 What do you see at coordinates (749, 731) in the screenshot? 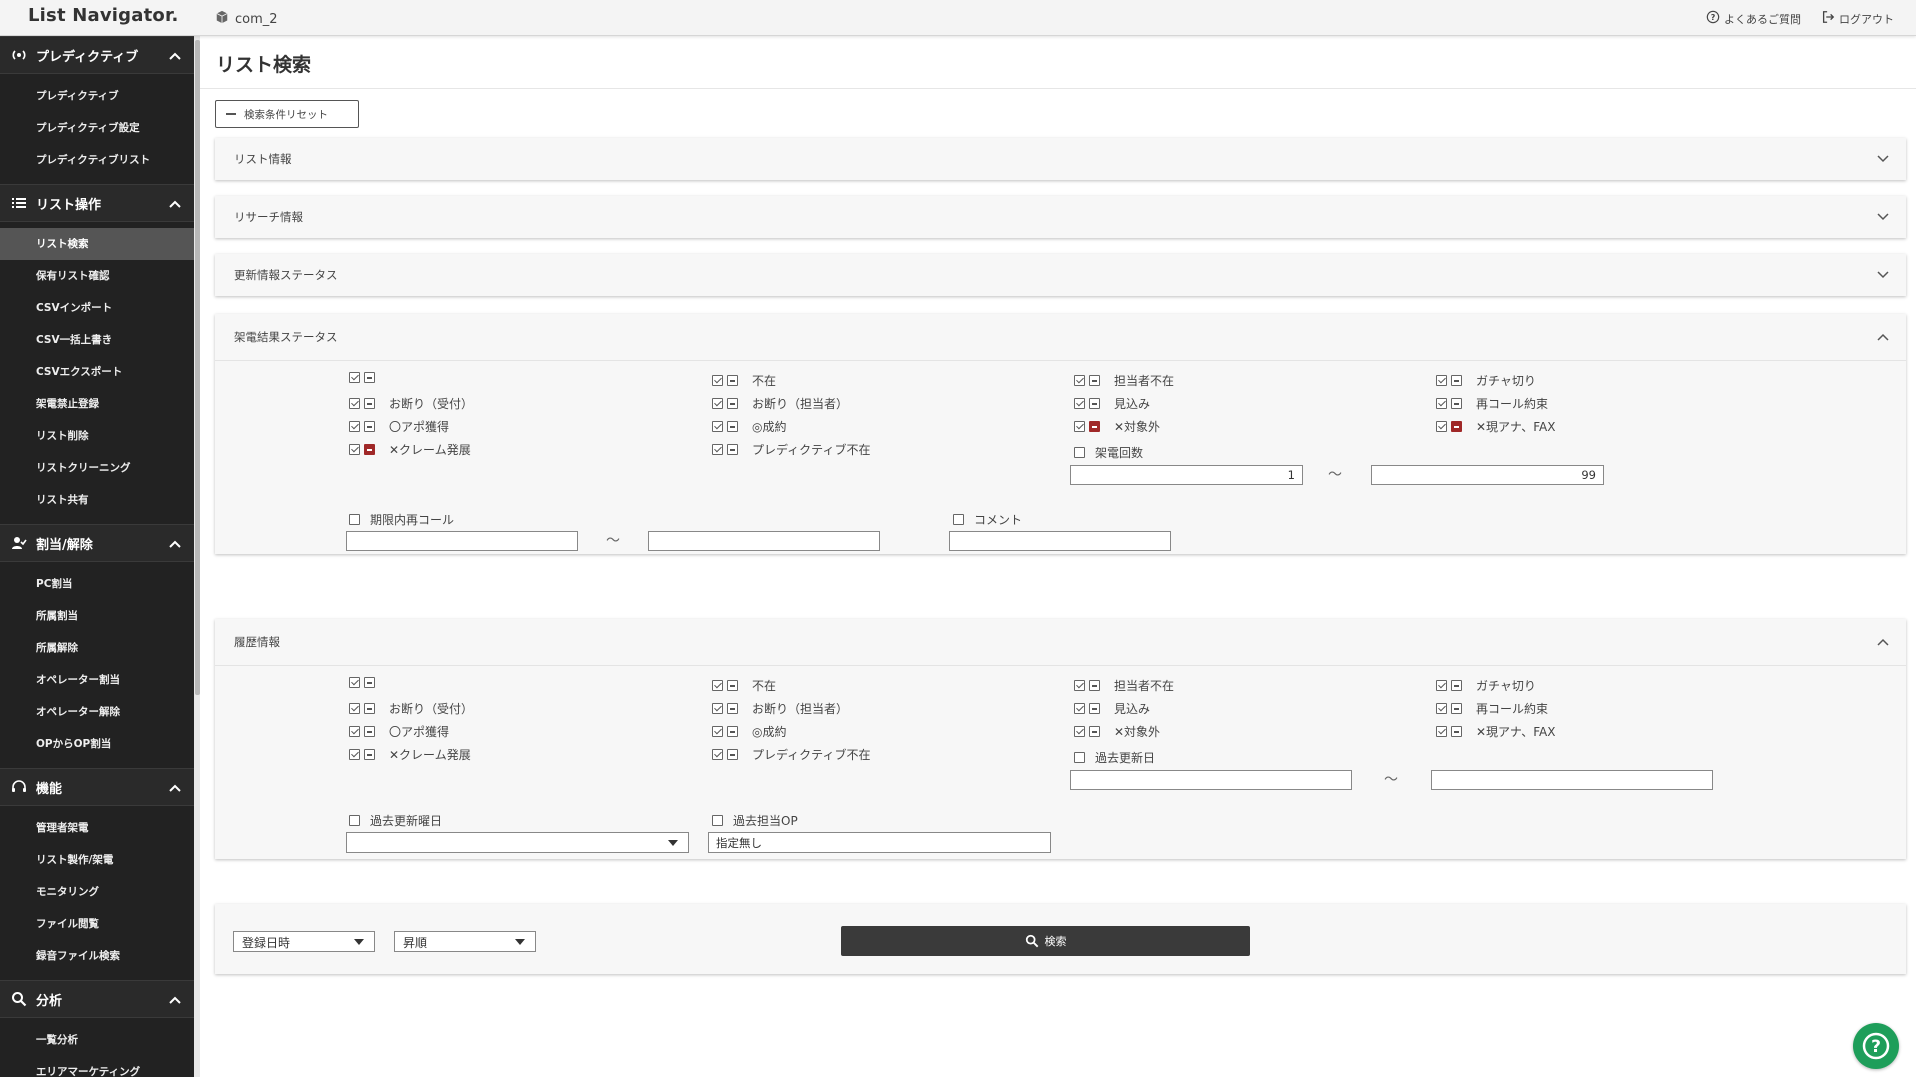
I see `history-checkbox: ◎成約` at bounding box center [749, 731].